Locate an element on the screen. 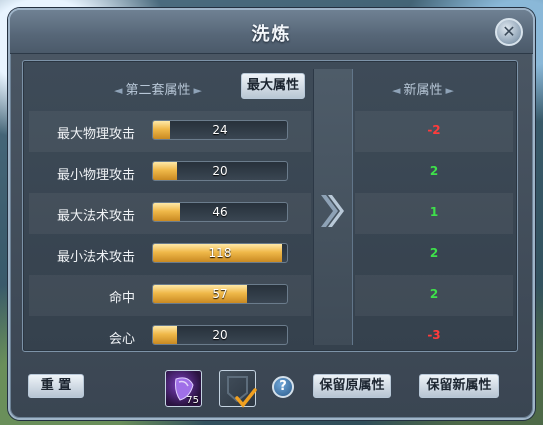 The height and width of the screenshot is (425, 543). lock-checkbox-slot is located at coordinates (238, 389).